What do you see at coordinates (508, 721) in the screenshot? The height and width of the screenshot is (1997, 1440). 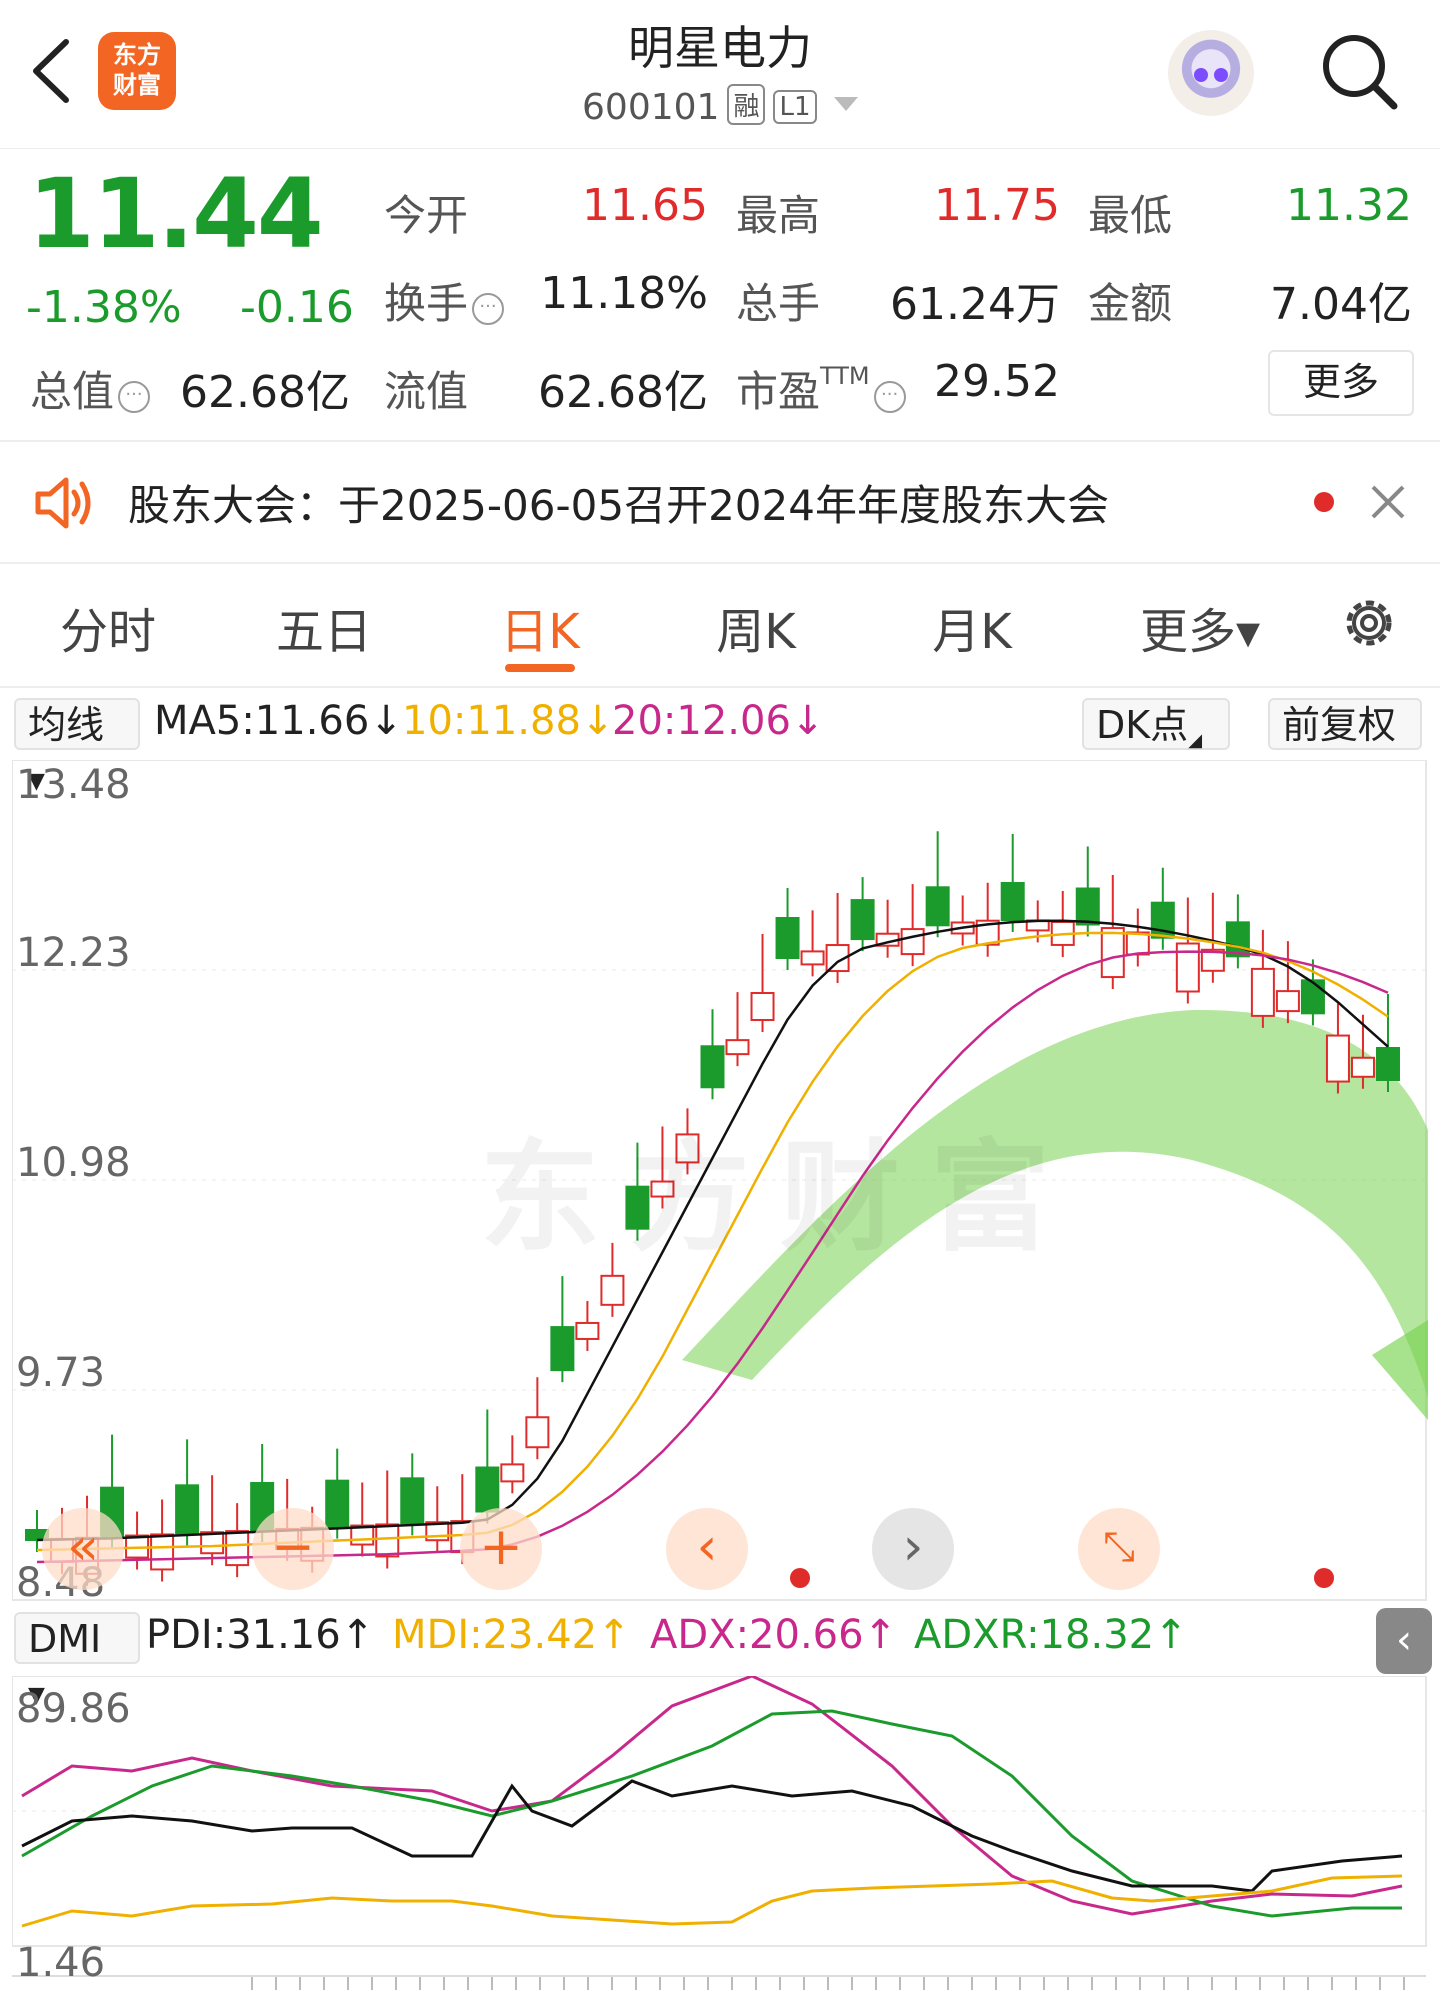 I see `ma10-value: 10:11.88↓` at bounding box center [508, 721].